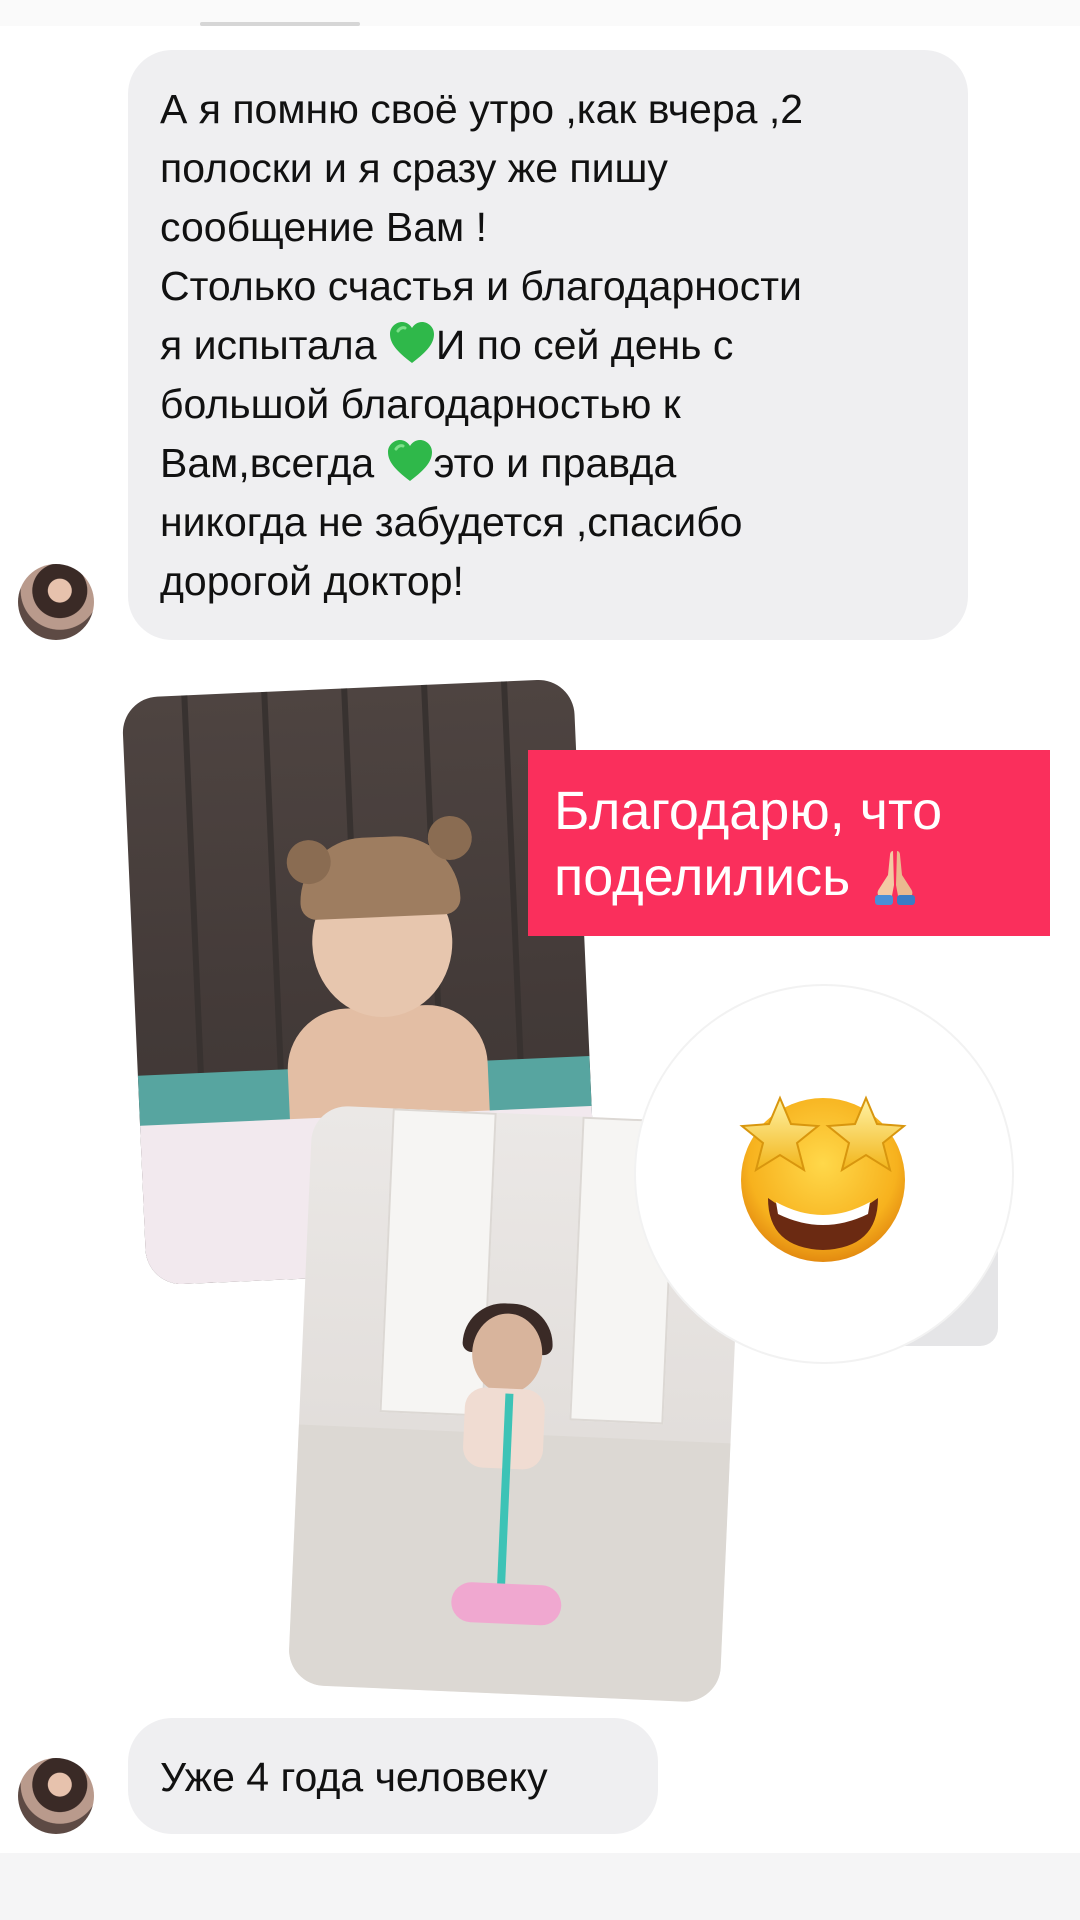  I want to click on message-line: Столько счастья и благодарности, so click(481, 286).